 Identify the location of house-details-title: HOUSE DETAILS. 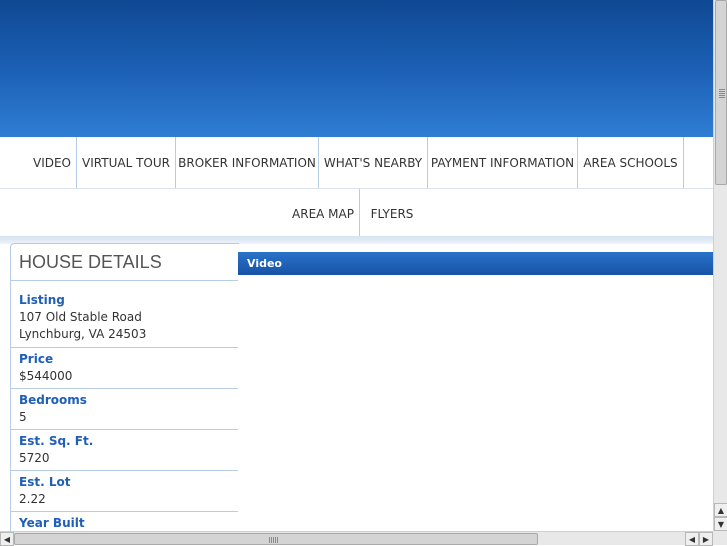
(90, 262).